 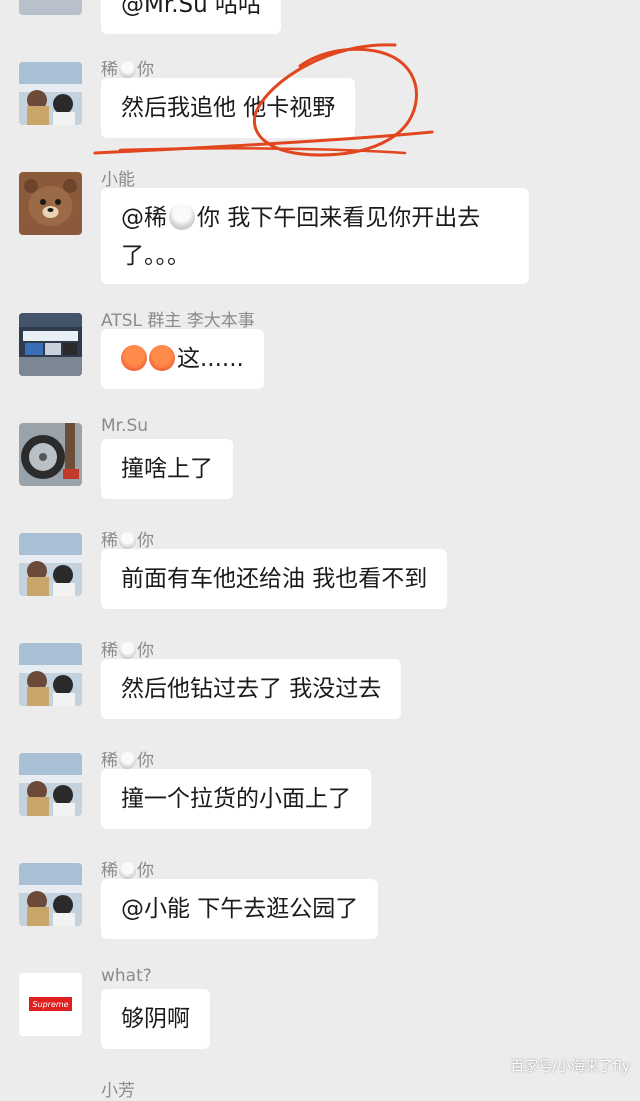 I want to click on message-text: 撞啥上了, so click(x=167, y=469).